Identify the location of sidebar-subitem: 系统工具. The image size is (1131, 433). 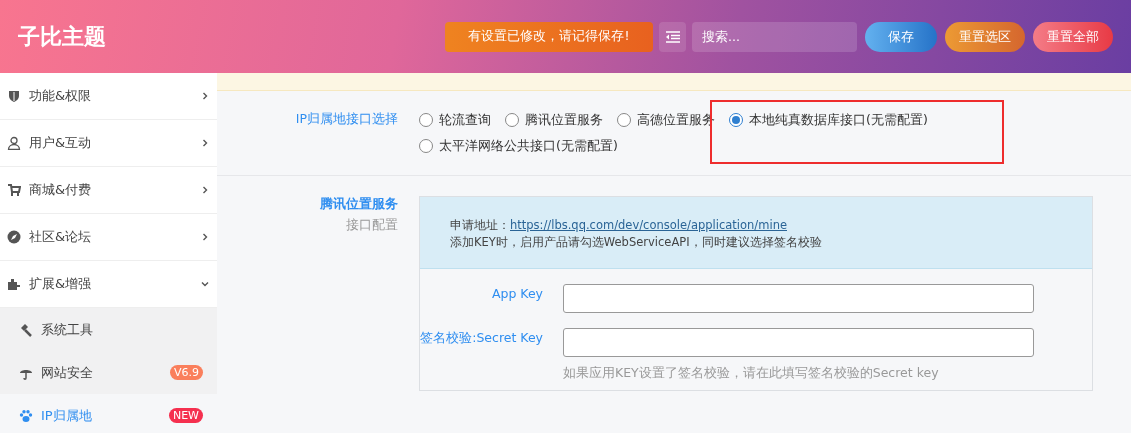
(108, 329).